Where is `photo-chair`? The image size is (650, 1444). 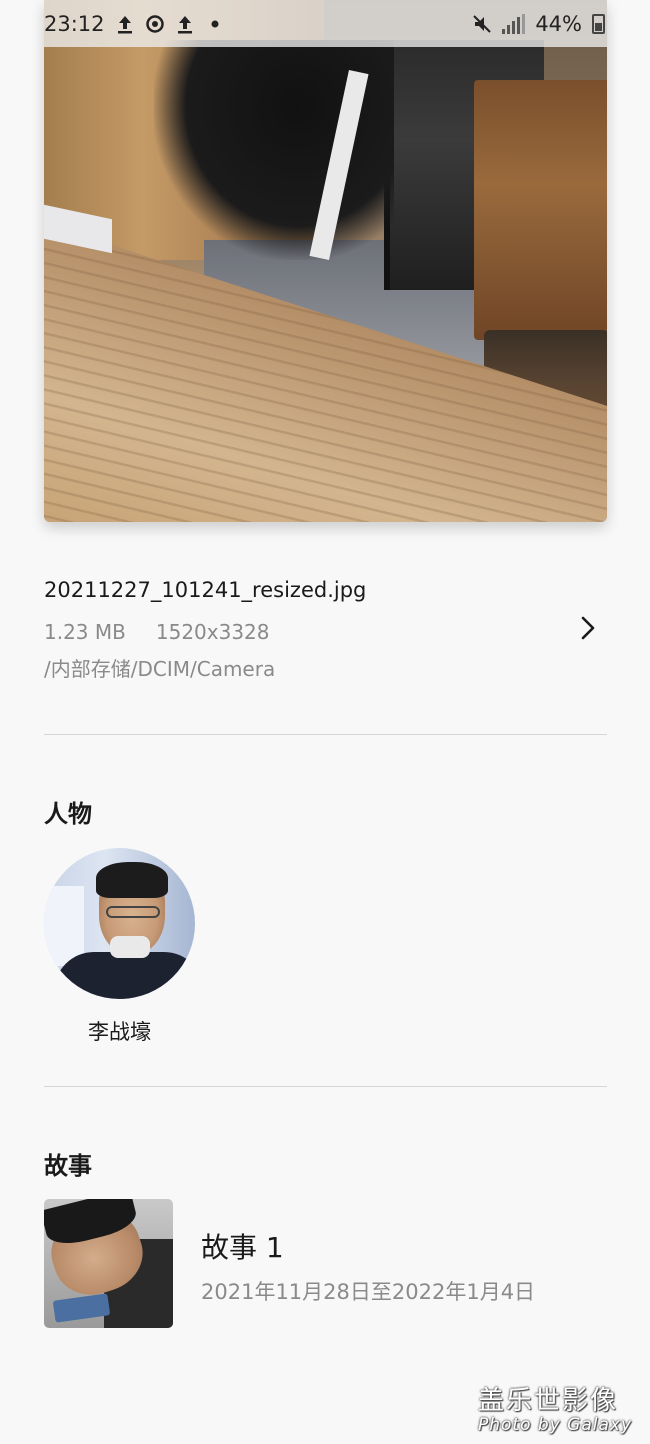
photo-chair is located at coordinates (540, 210).